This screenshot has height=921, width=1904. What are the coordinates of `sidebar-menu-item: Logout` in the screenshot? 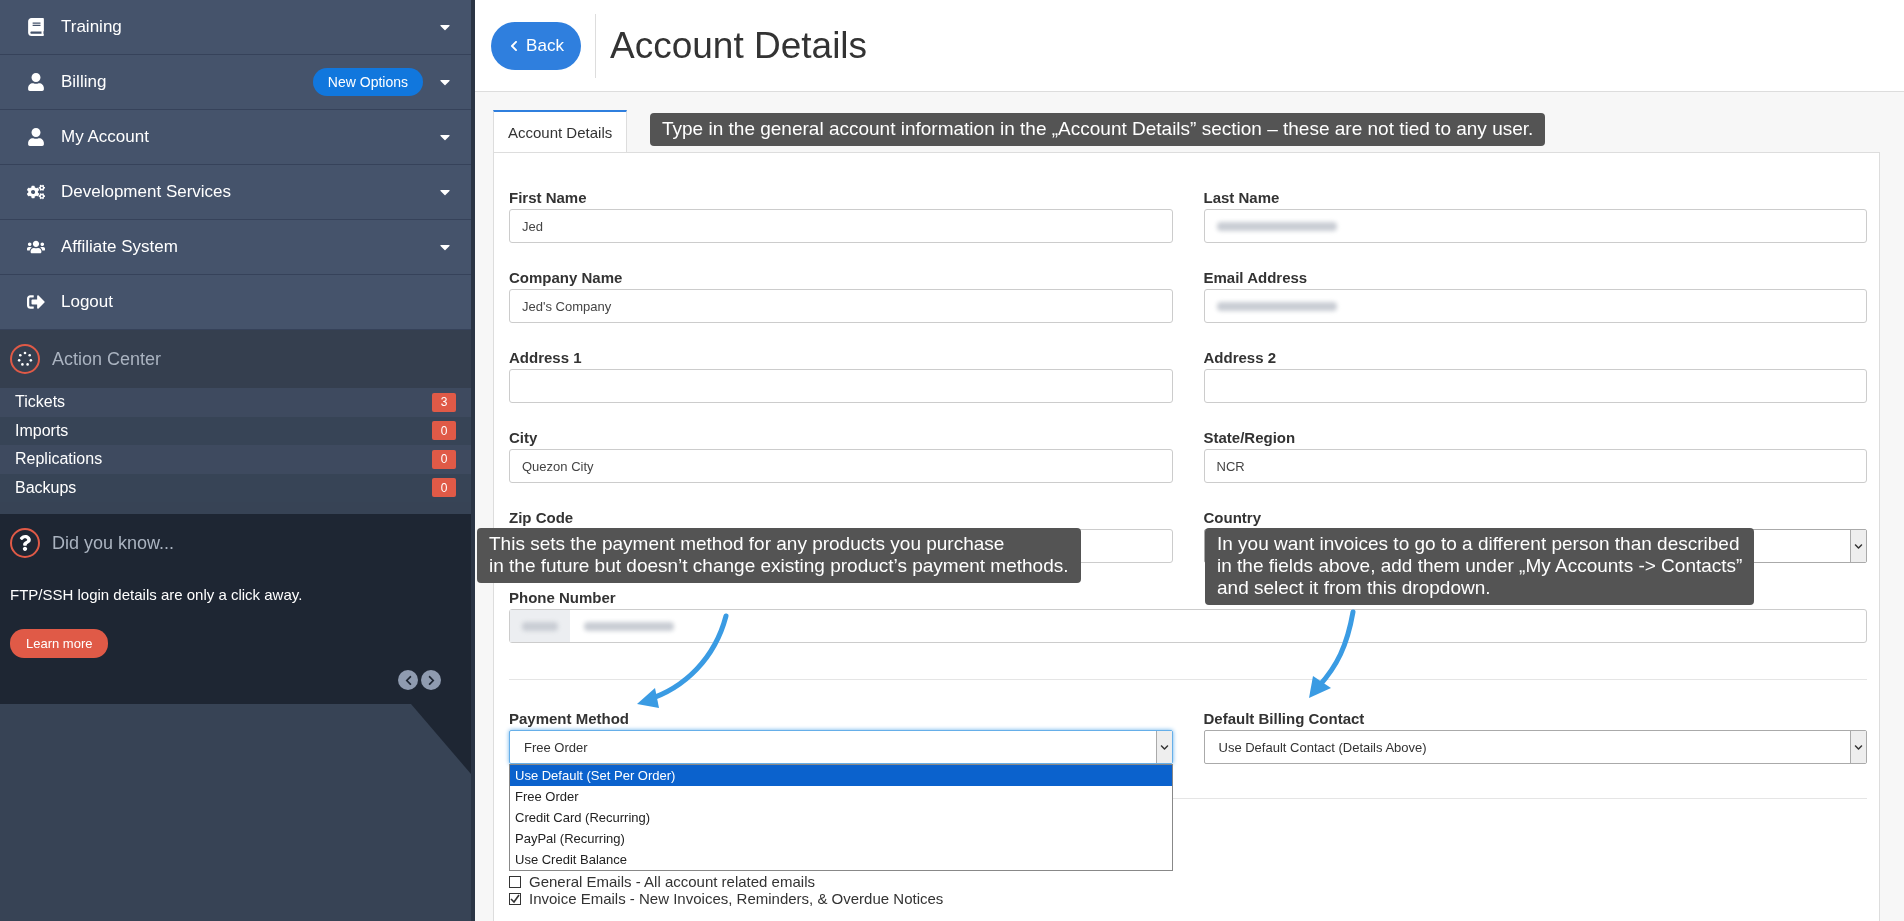 It's located at (235, 302).